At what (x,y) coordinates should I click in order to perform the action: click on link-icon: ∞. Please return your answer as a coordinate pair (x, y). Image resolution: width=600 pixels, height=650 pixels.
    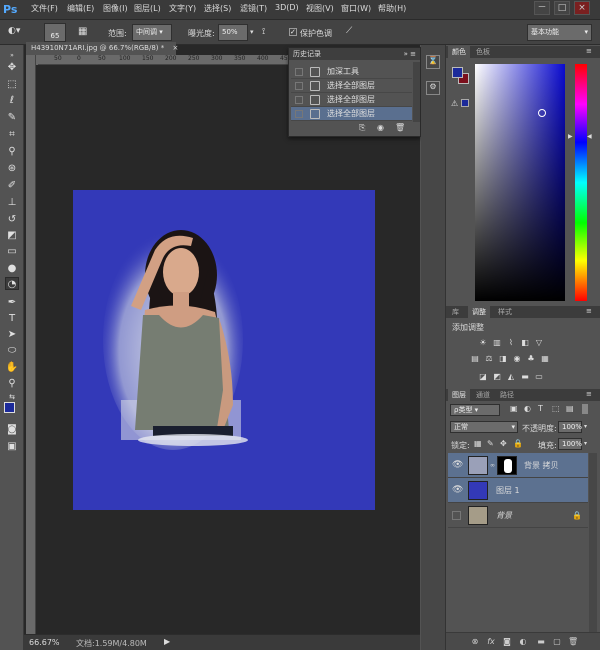
    Looking at the image, I should click on (492, 465).